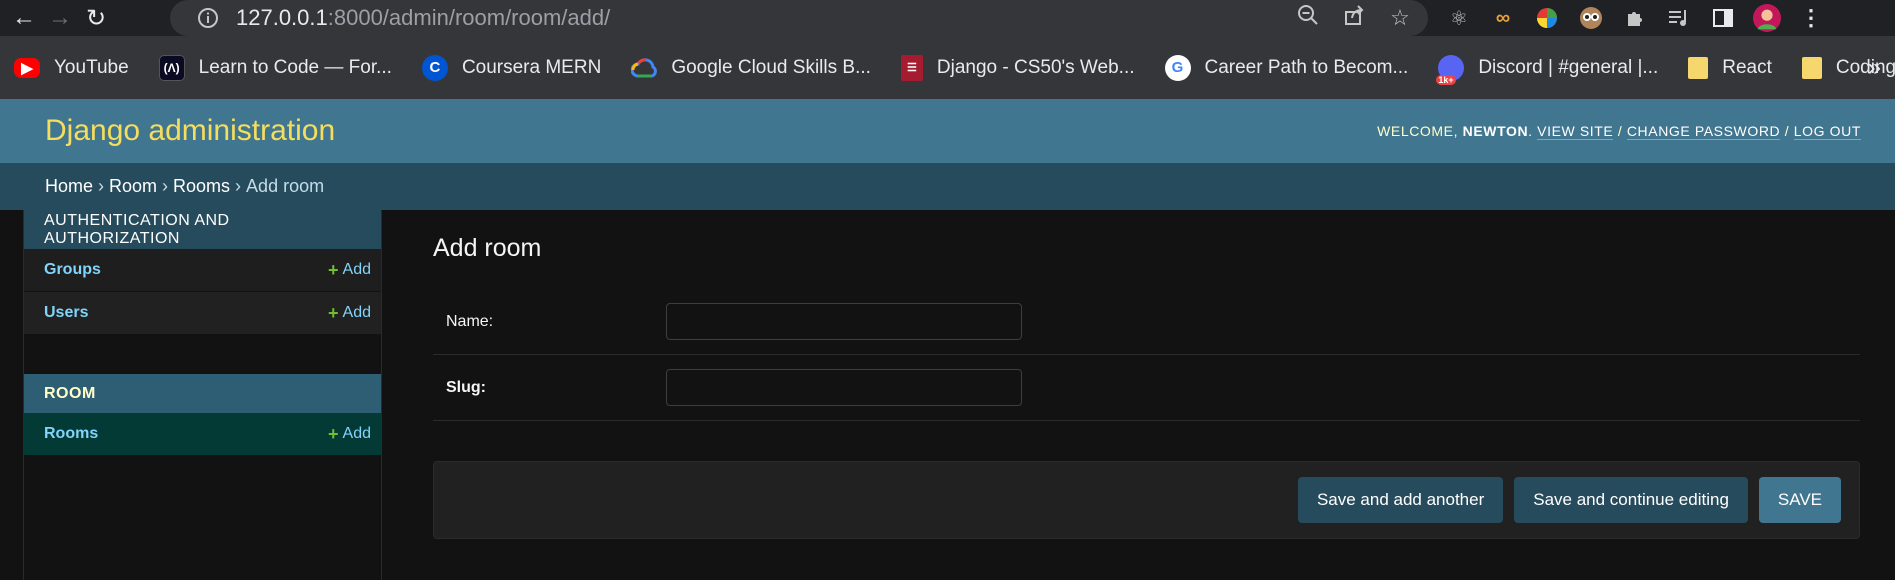 Image resolution: width=1895 pixels, height=580 pixels. What do you see at coordinates (1575, 131) in the screenshot?
I see `view-site-link: VIEW SITE` at bounding box center [1575, 131].